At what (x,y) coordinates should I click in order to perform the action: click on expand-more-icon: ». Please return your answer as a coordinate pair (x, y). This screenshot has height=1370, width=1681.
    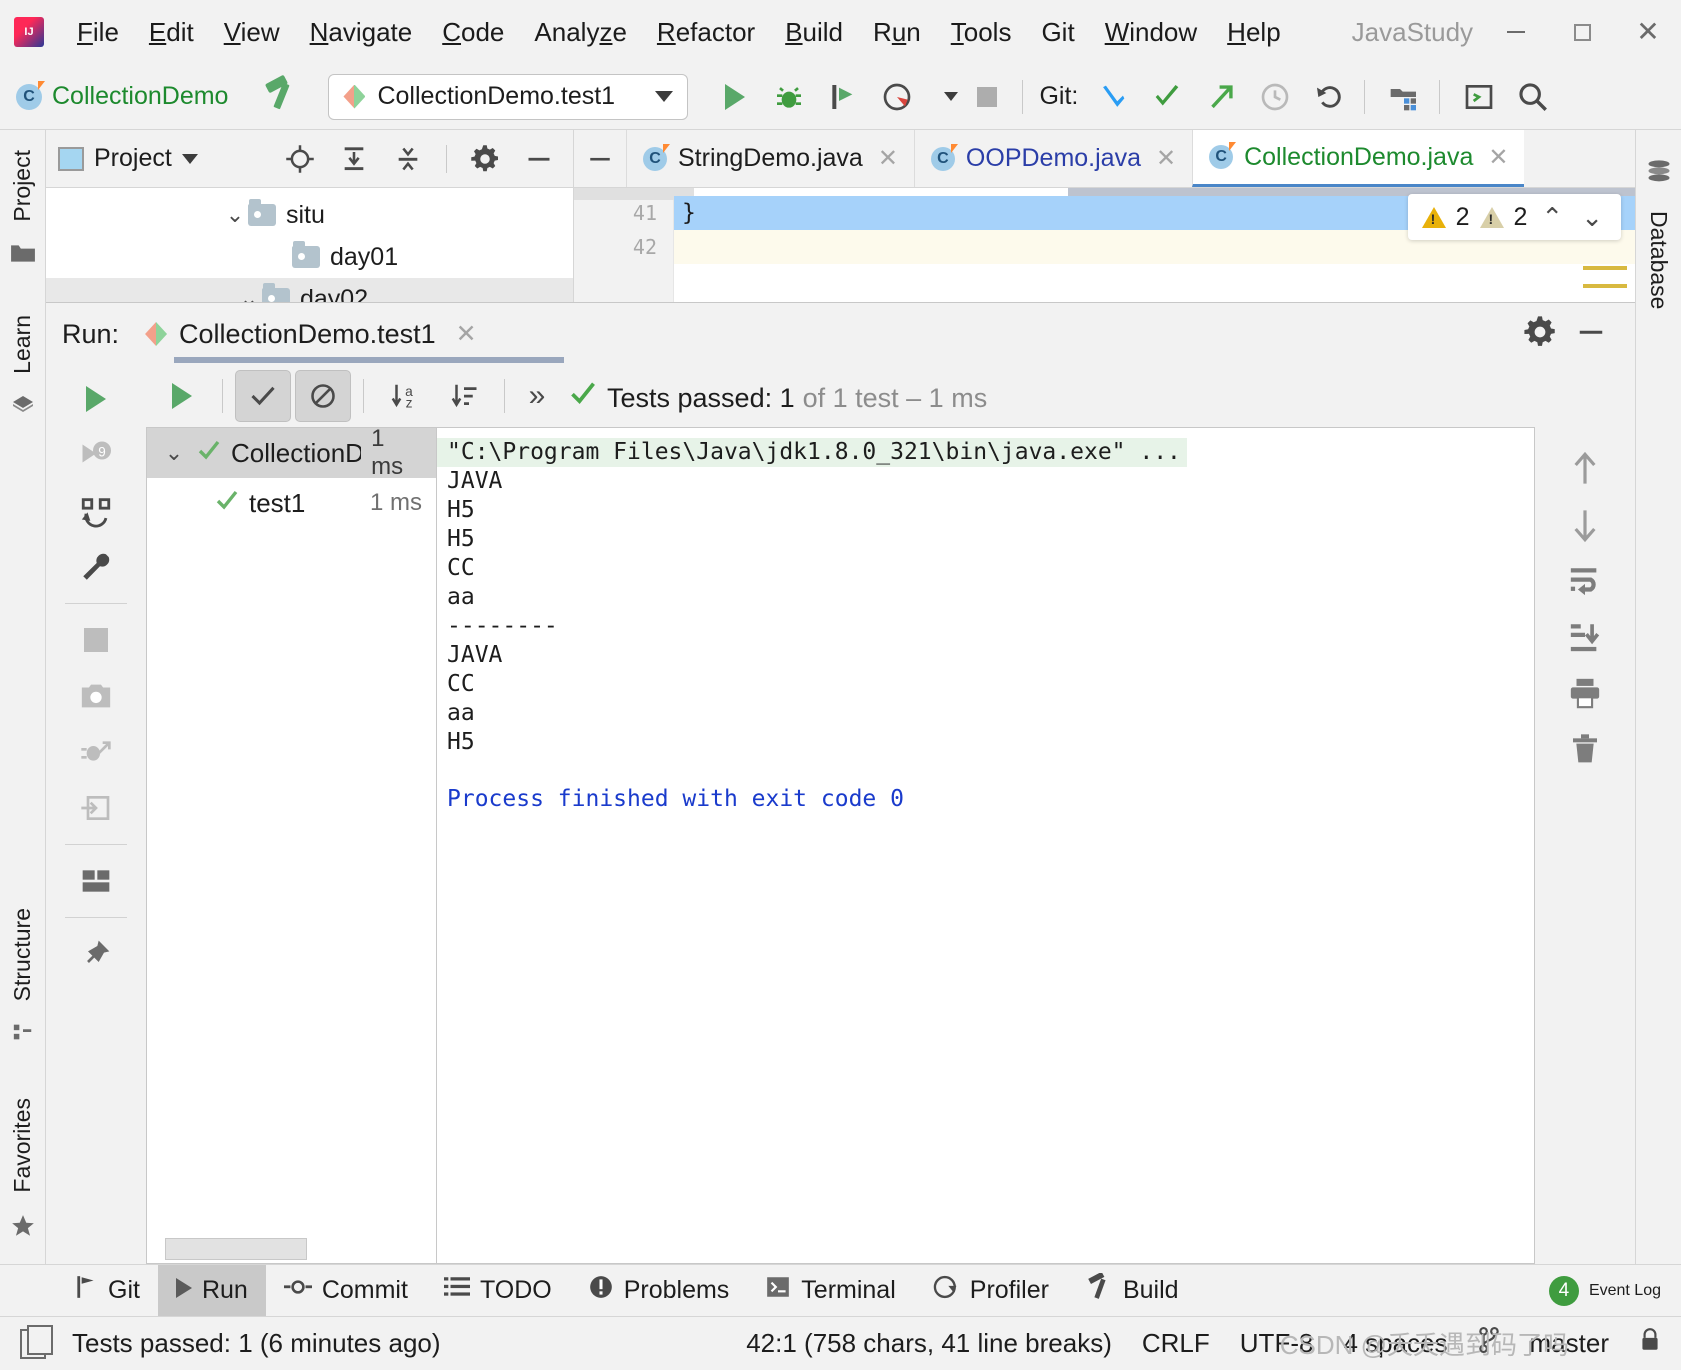
    Looking at the image, I should click on (537, 396).